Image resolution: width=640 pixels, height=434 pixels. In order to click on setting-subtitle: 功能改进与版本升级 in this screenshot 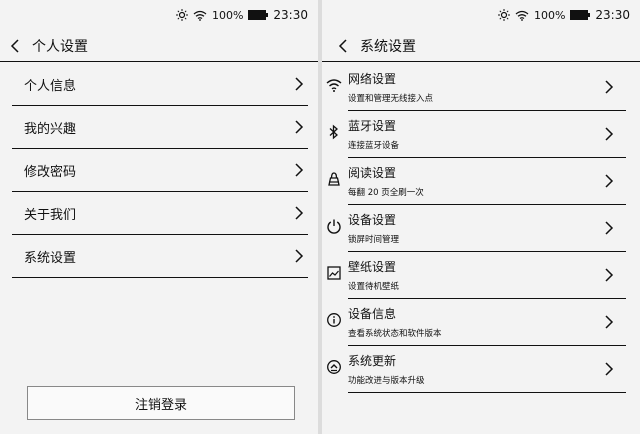, I will do `click(386, 381)`.